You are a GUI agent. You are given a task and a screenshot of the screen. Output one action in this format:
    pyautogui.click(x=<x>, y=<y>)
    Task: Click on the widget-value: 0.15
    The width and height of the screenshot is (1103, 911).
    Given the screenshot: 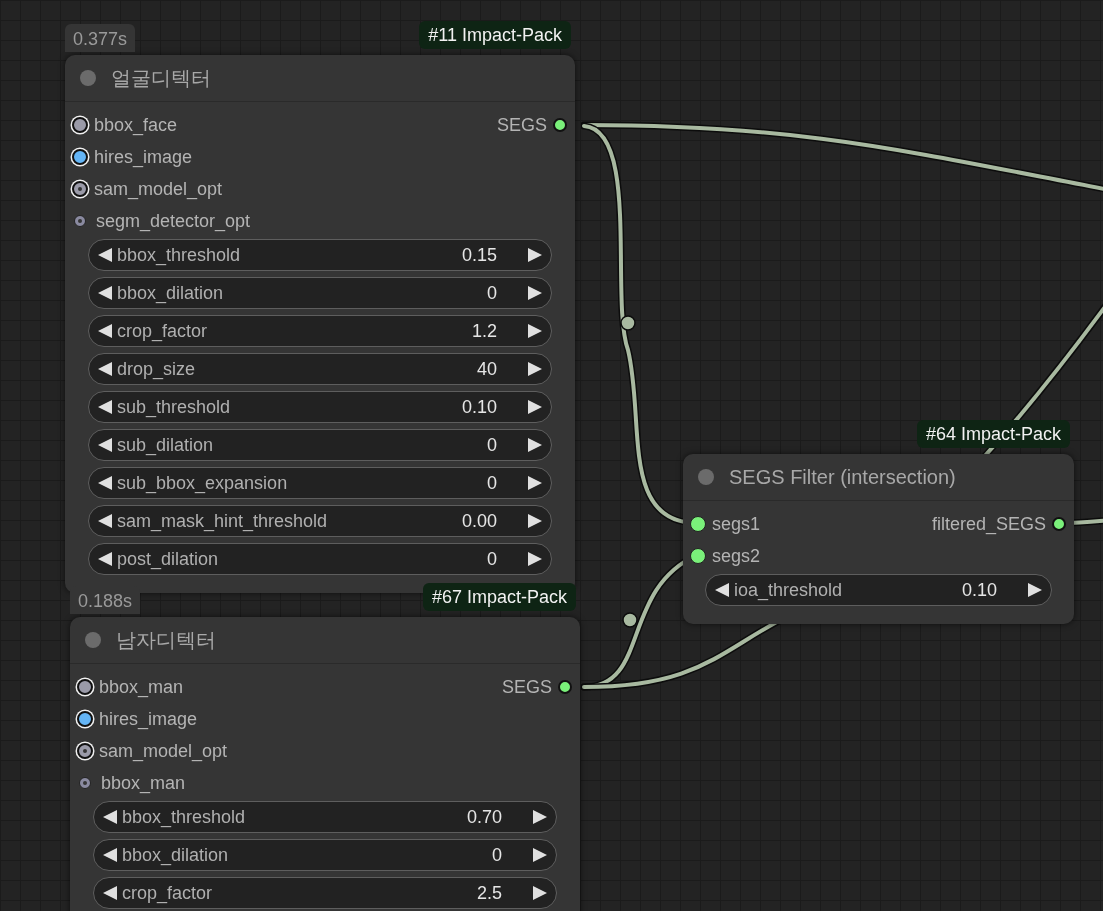 What is the action you would take?
    pyautogui.click(x=479, y=255)
    